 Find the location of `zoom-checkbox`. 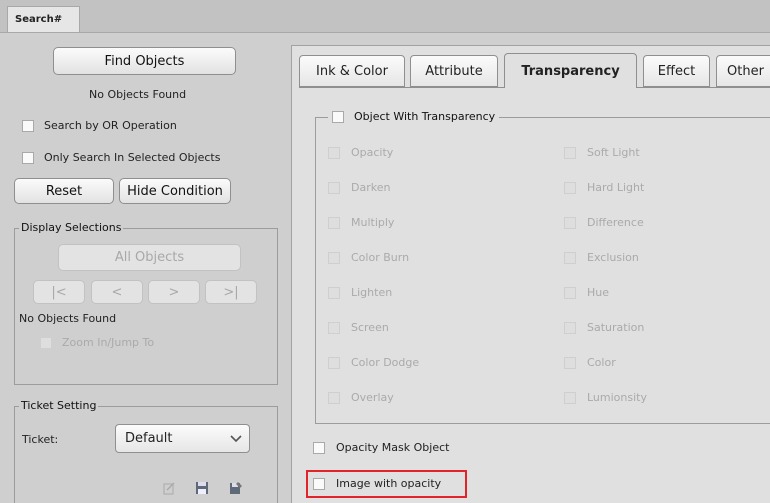

zoom-checkbox is located at coordinates (46, 343).